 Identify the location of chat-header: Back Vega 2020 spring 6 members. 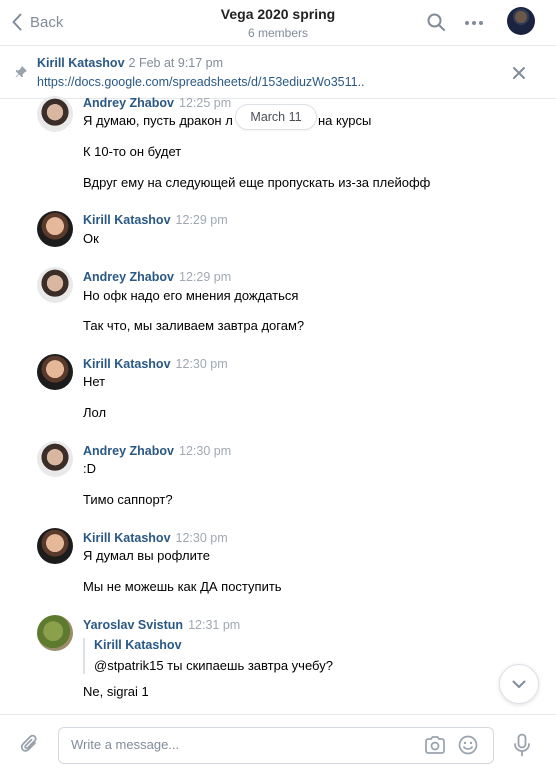
(278, 23).